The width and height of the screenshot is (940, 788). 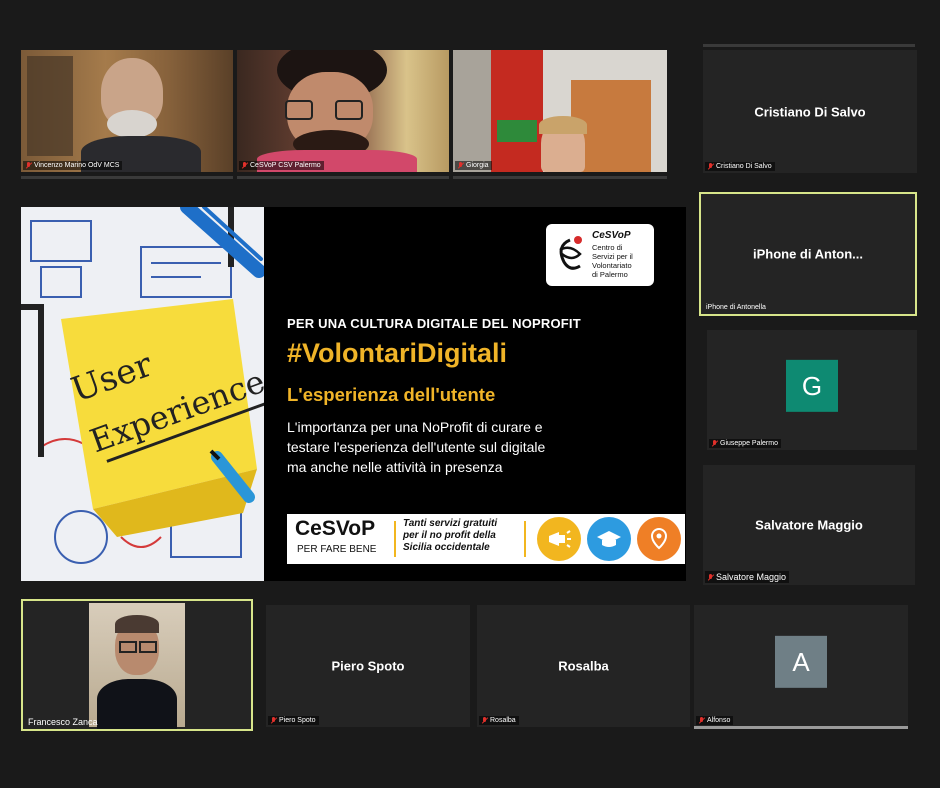 I want to click on cesvop-logo-mark, so click(x=570, y=253).